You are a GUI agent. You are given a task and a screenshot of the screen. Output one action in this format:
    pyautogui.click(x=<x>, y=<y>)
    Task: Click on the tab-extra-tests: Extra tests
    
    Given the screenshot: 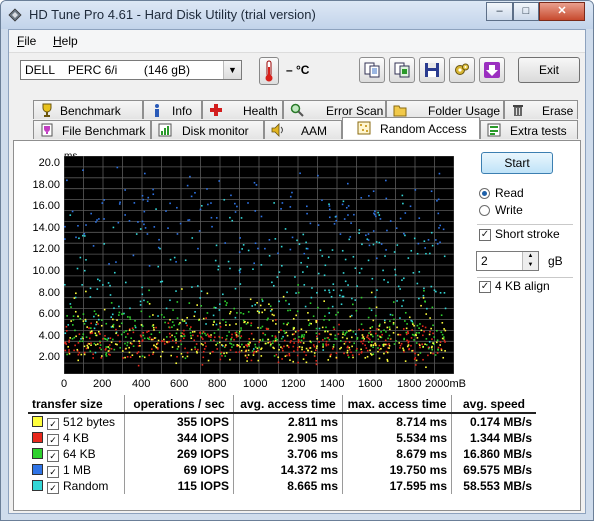 What is the action you would take?
    pyautogui.click(x=529, y=129)
    